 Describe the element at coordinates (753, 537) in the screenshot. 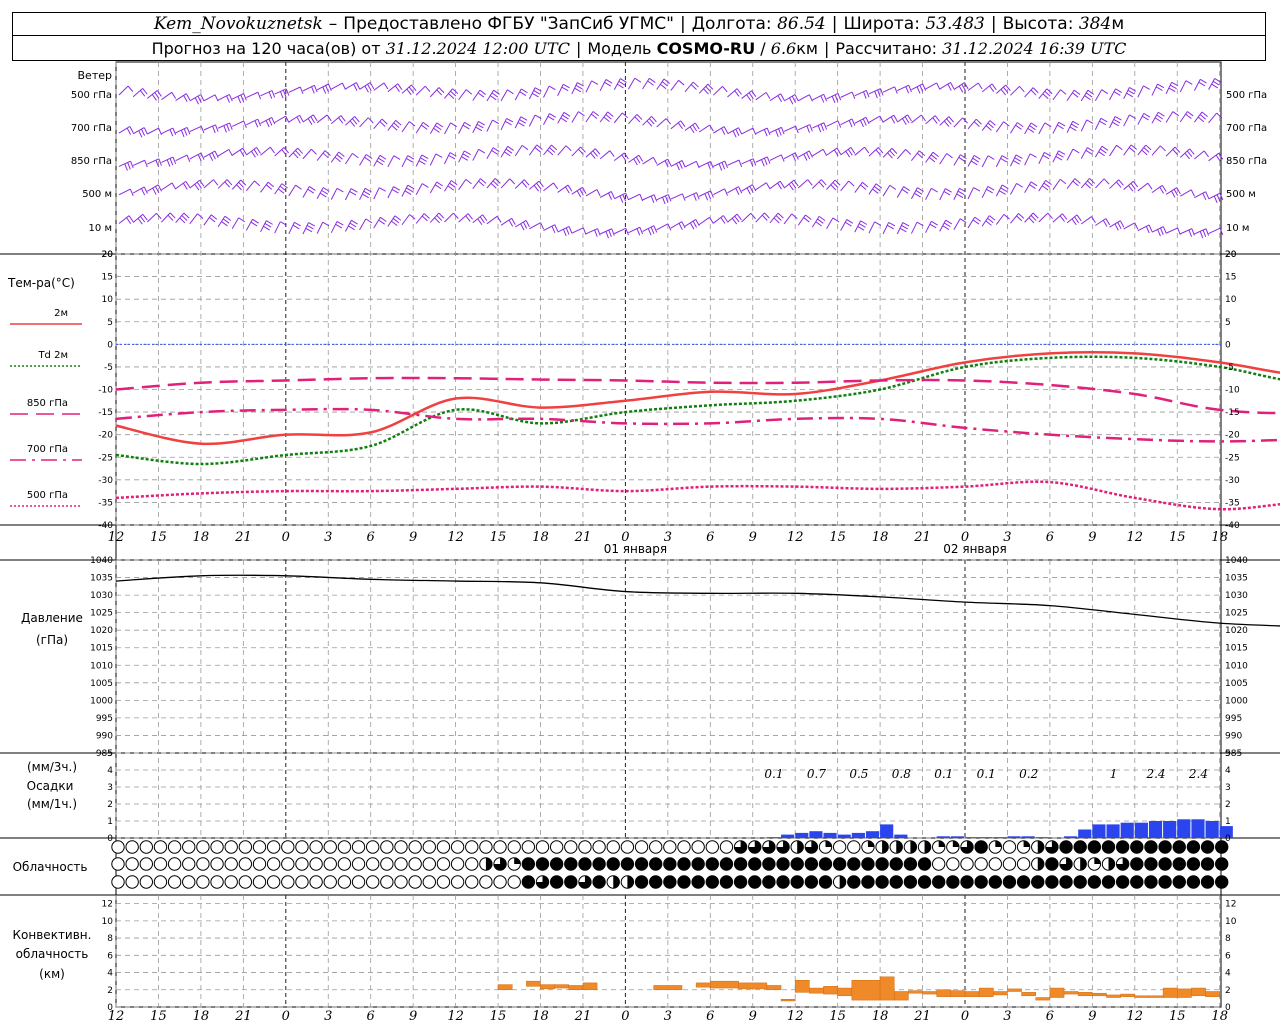

I see `x-tick-label: 9` at that location.